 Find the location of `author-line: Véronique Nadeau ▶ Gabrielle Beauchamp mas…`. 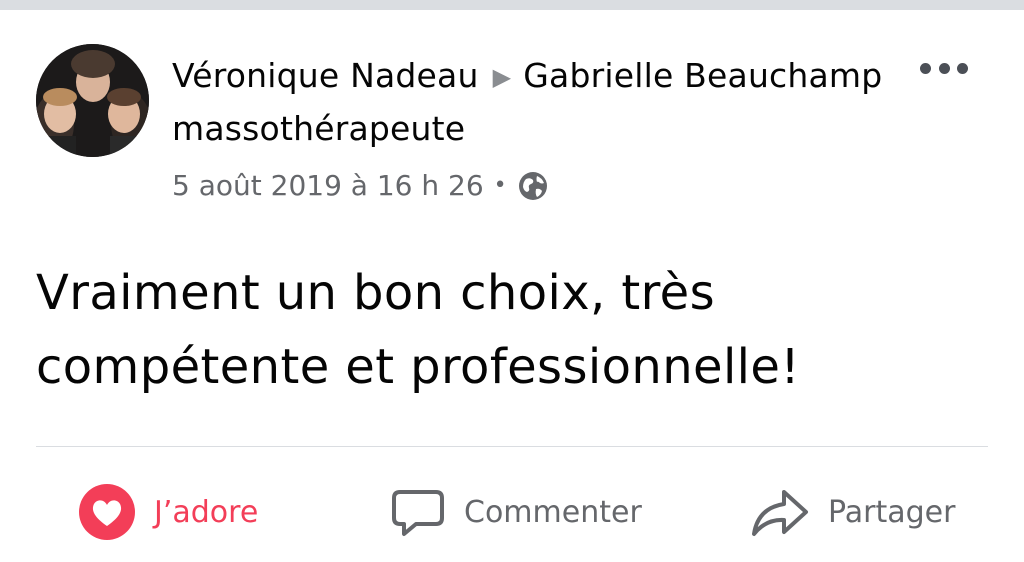

author-line: Véronique Nadeau ▶ Gabrielle Beauchamp mas… is located at coordinates (532, 102).